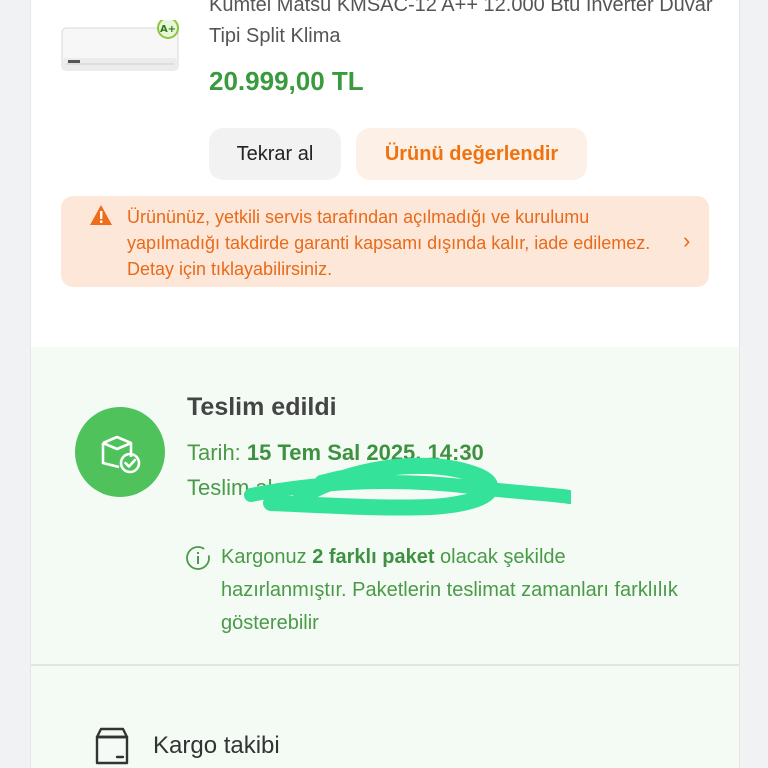 The width and height of the screenshot is (768, 768). What do you see at coordinates (275, 154) in the screenshot?
I see `reorder-button: Tekrar al` at bounding box center [275, 154].